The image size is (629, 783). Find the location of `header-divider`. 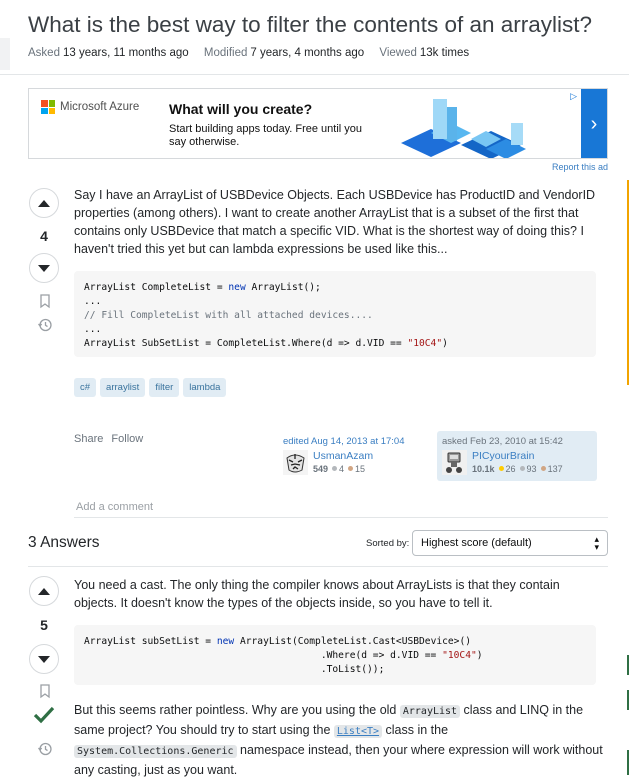

header-divider is located at coordinates (314, 74).